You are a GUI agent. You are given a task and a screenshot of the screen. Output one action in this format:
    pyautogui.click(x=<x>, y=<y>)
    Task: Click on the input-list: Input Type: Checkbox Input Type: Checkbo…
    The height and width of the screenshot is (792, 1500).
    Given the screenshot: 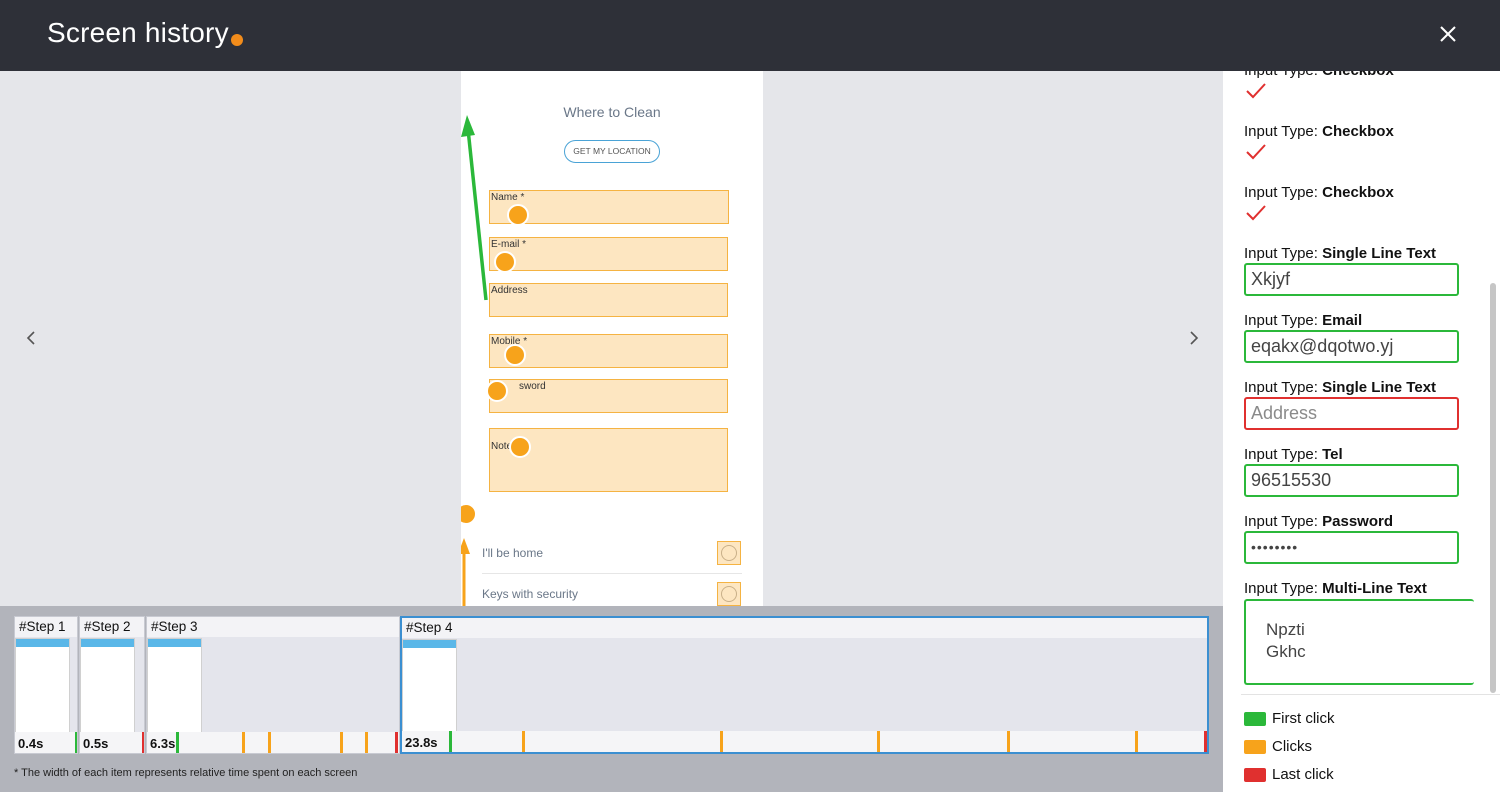 What is the action you would take?
    pyautogui.click(x=1361, y=382)
    